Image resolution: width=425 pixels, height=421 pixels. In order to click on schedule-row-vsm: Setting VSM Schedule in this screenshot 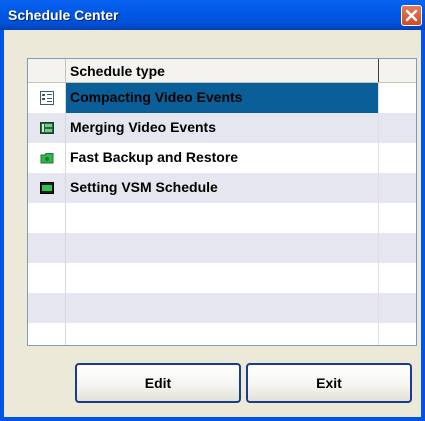, I will do `click(222, 188)`.